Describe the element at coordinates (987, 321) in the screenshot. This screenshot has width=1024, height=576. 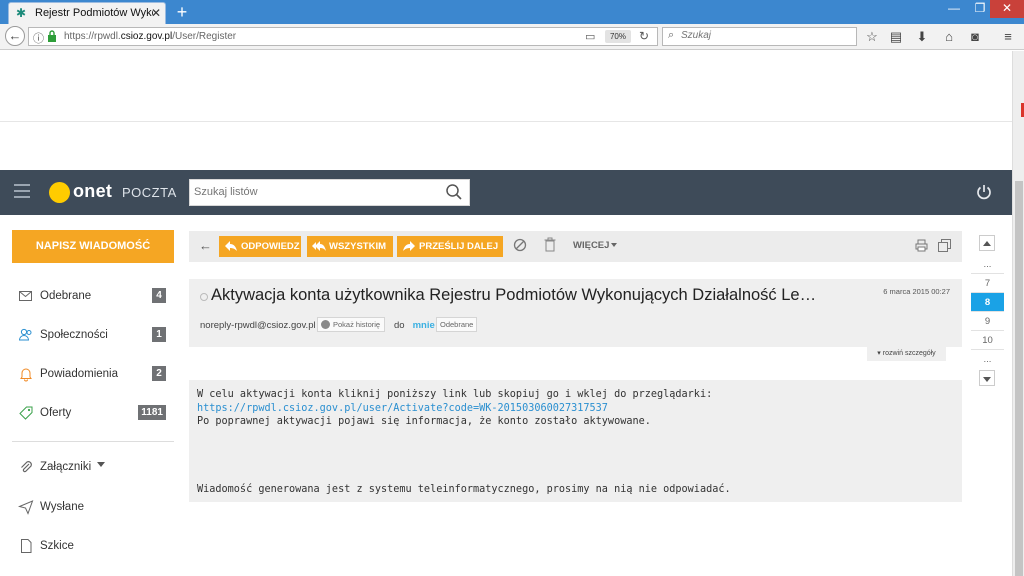
I see `pager-item: 9` at that location.